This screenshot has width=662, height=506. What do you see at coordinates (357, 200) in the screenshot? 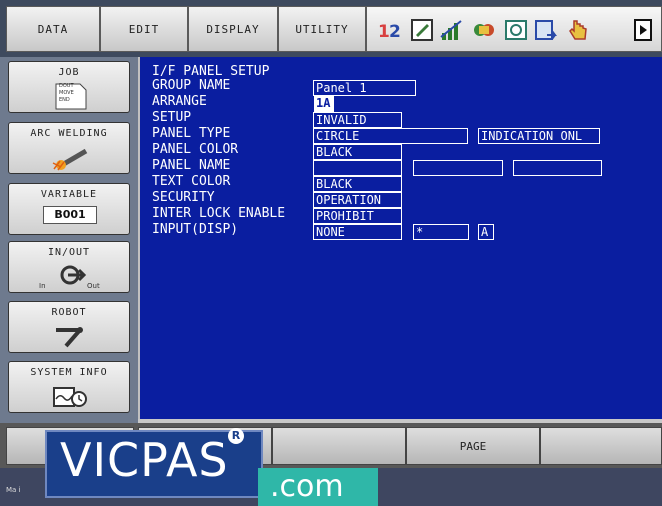
I see `security-field: OPERATION` at bounding box center [357, 200].